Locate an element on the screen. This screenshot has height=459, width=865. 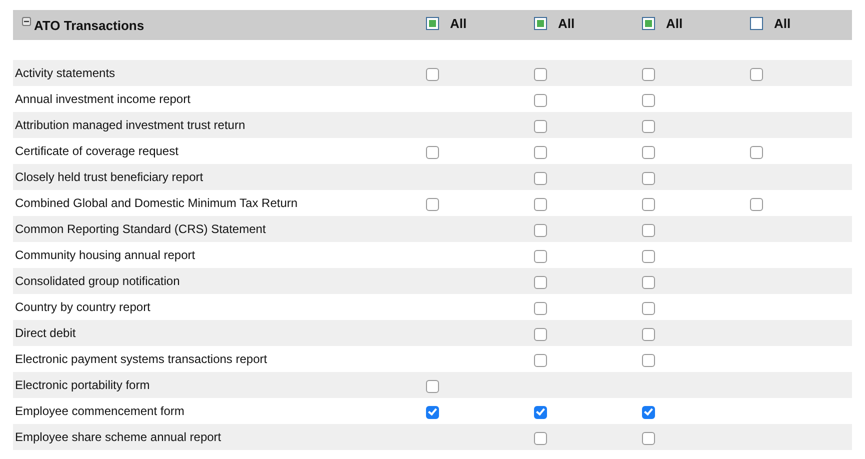
row-label: Certificate of coverage request is located at coordinates (97, 151).